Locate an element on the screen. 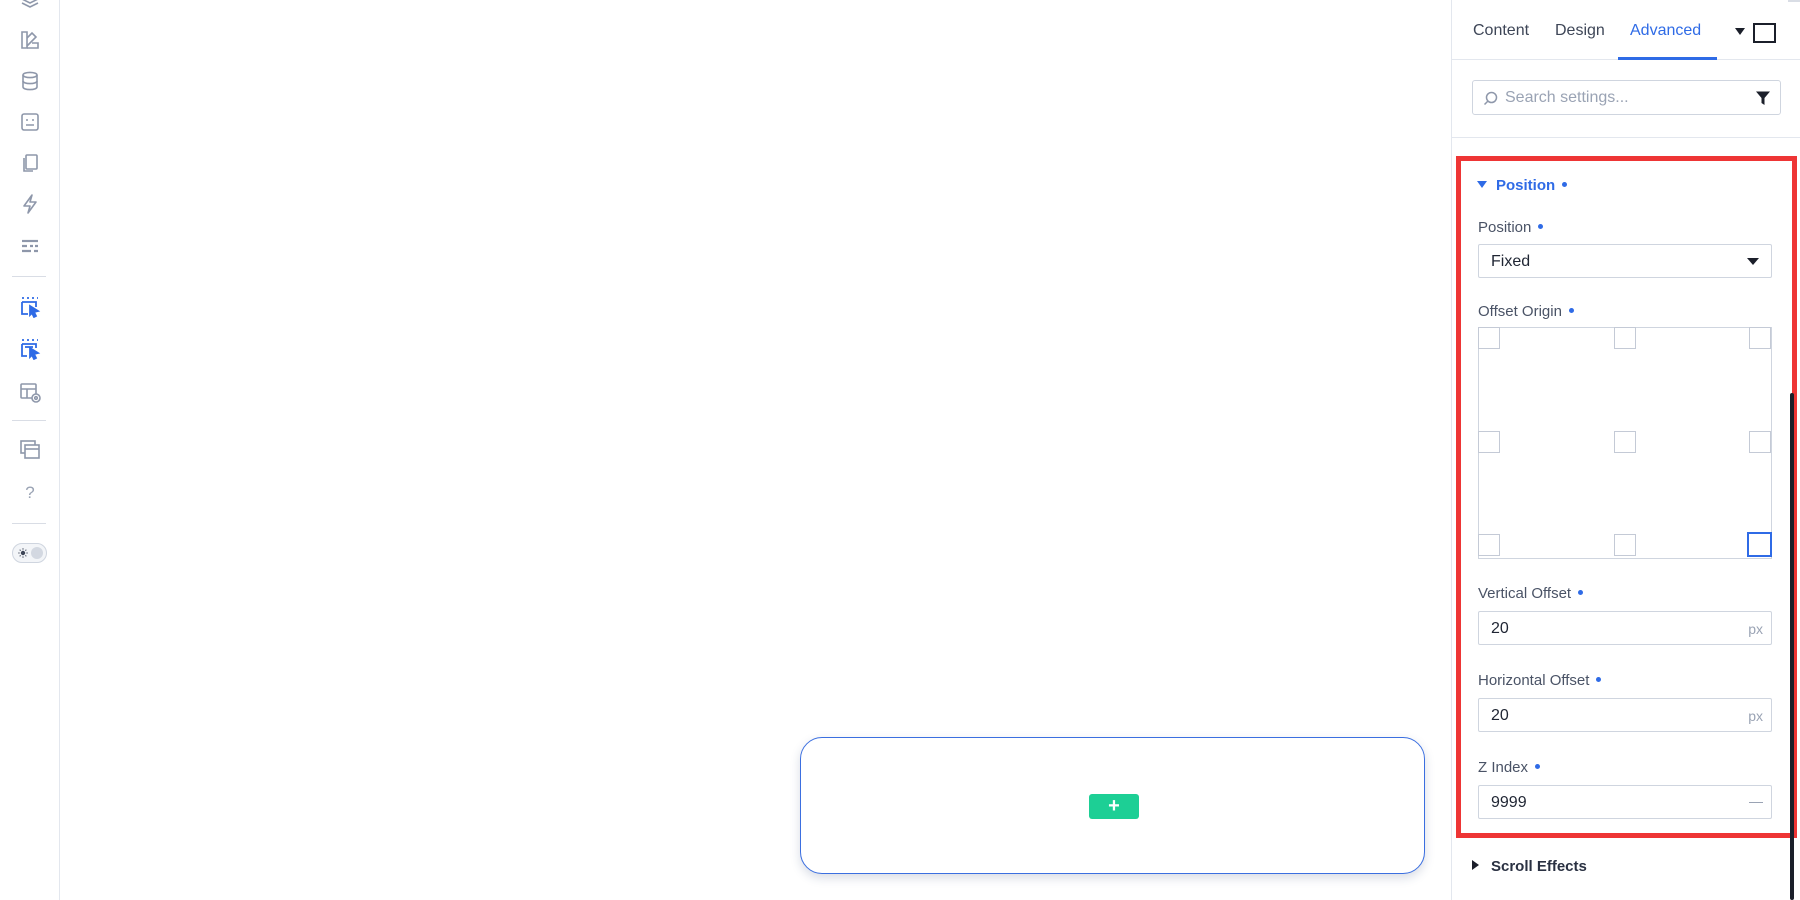 This screenshot has width=1800, height=900. position-select-value: Fixed is located at coordinates (1511, 261).